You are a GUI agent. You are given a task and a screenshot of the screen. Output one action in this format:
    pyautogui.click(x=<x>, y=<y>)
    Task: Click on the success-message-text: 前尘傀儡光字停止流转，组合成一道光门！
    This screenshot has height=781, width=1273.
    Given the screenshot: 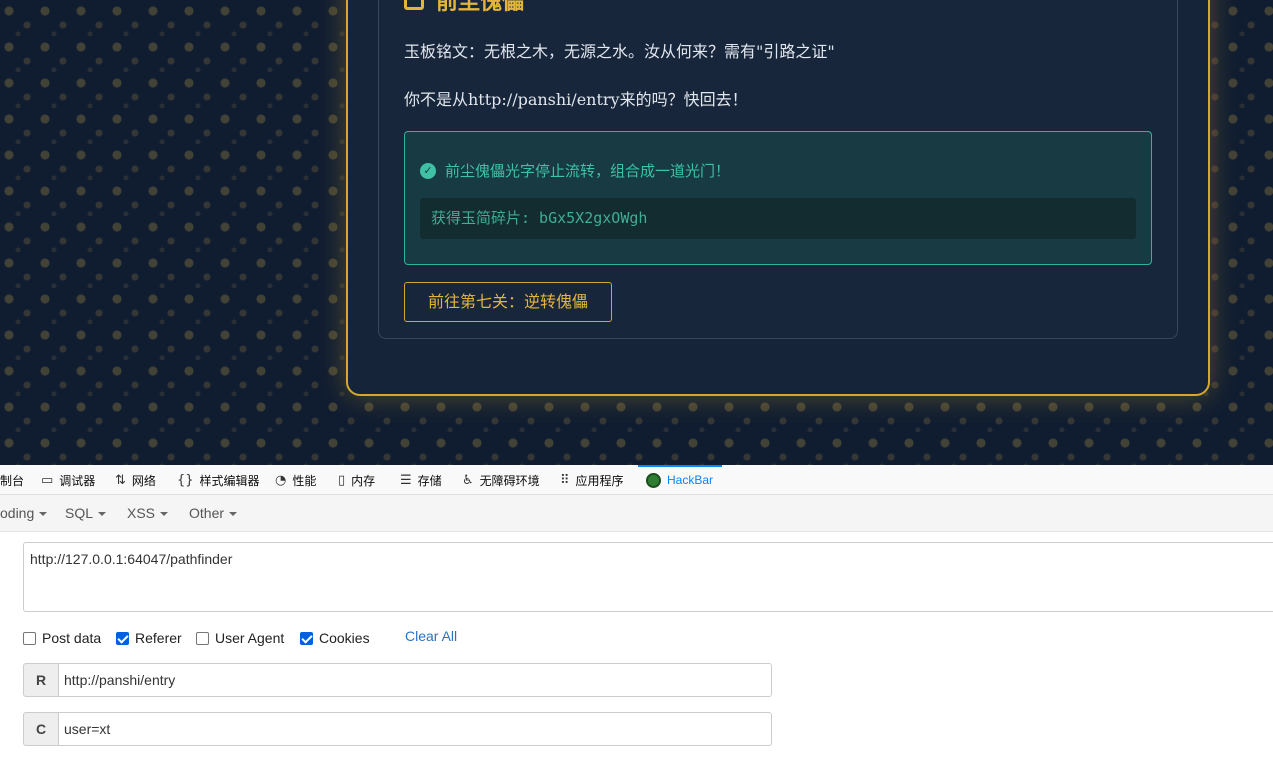 What is the action you would take?
    pyautogui.click(x=588, y=171)
    